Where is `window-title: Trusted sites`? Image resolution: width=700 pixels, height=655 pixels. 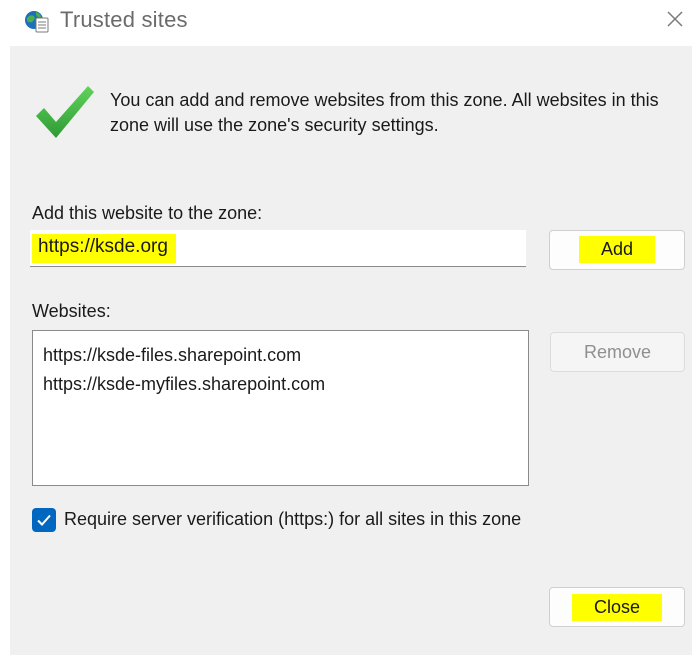
window-title: Trusted sites is located at coordinates (124, 19).